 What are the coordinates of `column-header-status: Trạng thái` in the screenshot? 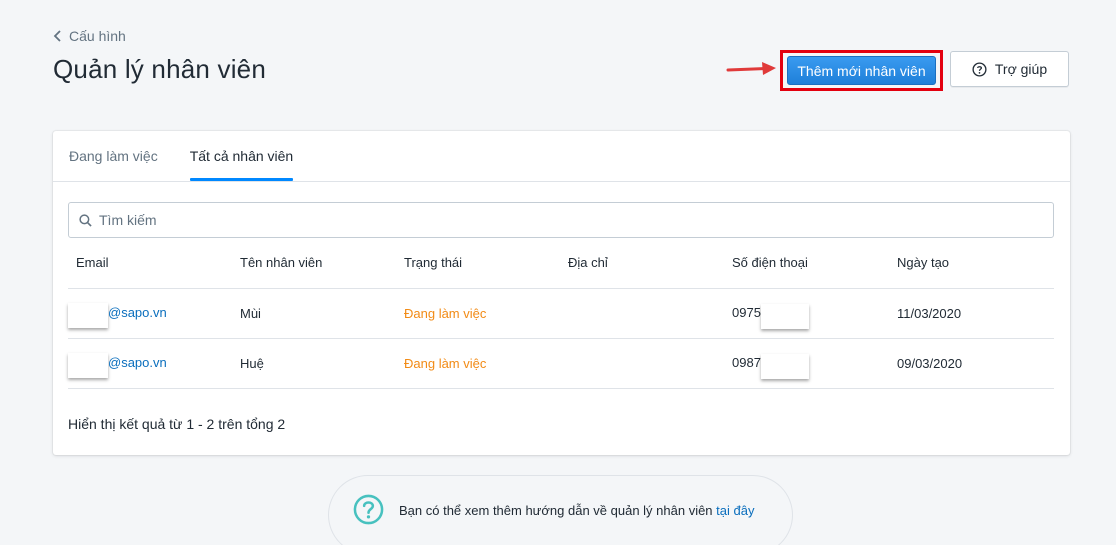 It's located at (478, 263).